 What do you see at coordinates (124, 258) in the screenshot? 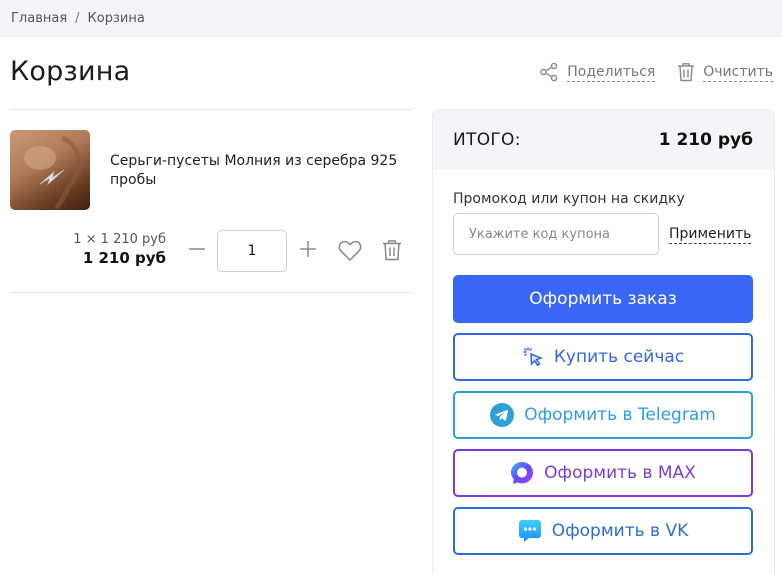
I see `item-total-price: 1 210 руб` at bounding box center [124, 258].